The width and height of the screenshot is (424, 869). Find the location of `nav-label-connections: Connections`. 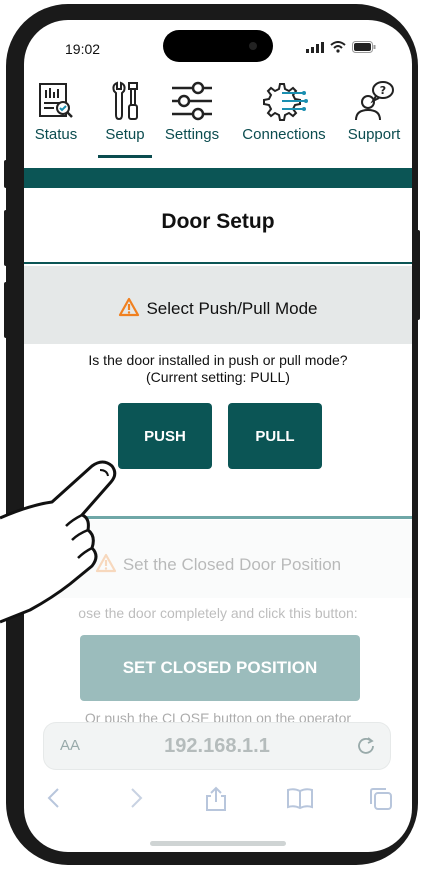

nav-label-connections: Connections is located at coordinates (284, 134).